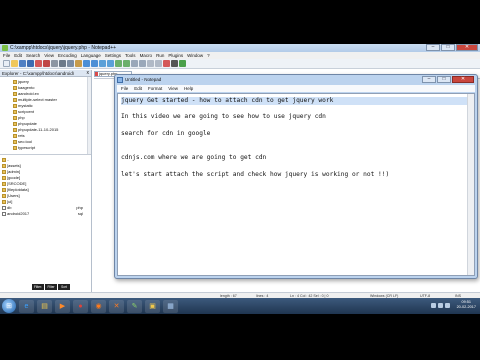 The height and width of the screenshot is (360, 480). What do you see at coordinates (296, 80) in the screenshot?
I see `notepad-title-bar: Untitled - Notepad – □ ✕` at bounding box center [296, 80].